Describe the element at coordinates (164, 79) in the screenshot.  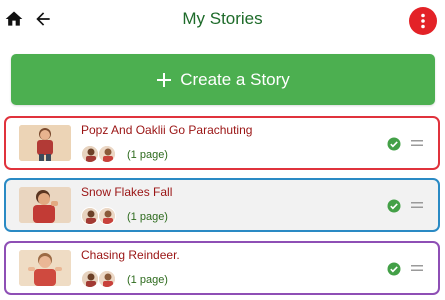
I see `plus-icon` at that location.